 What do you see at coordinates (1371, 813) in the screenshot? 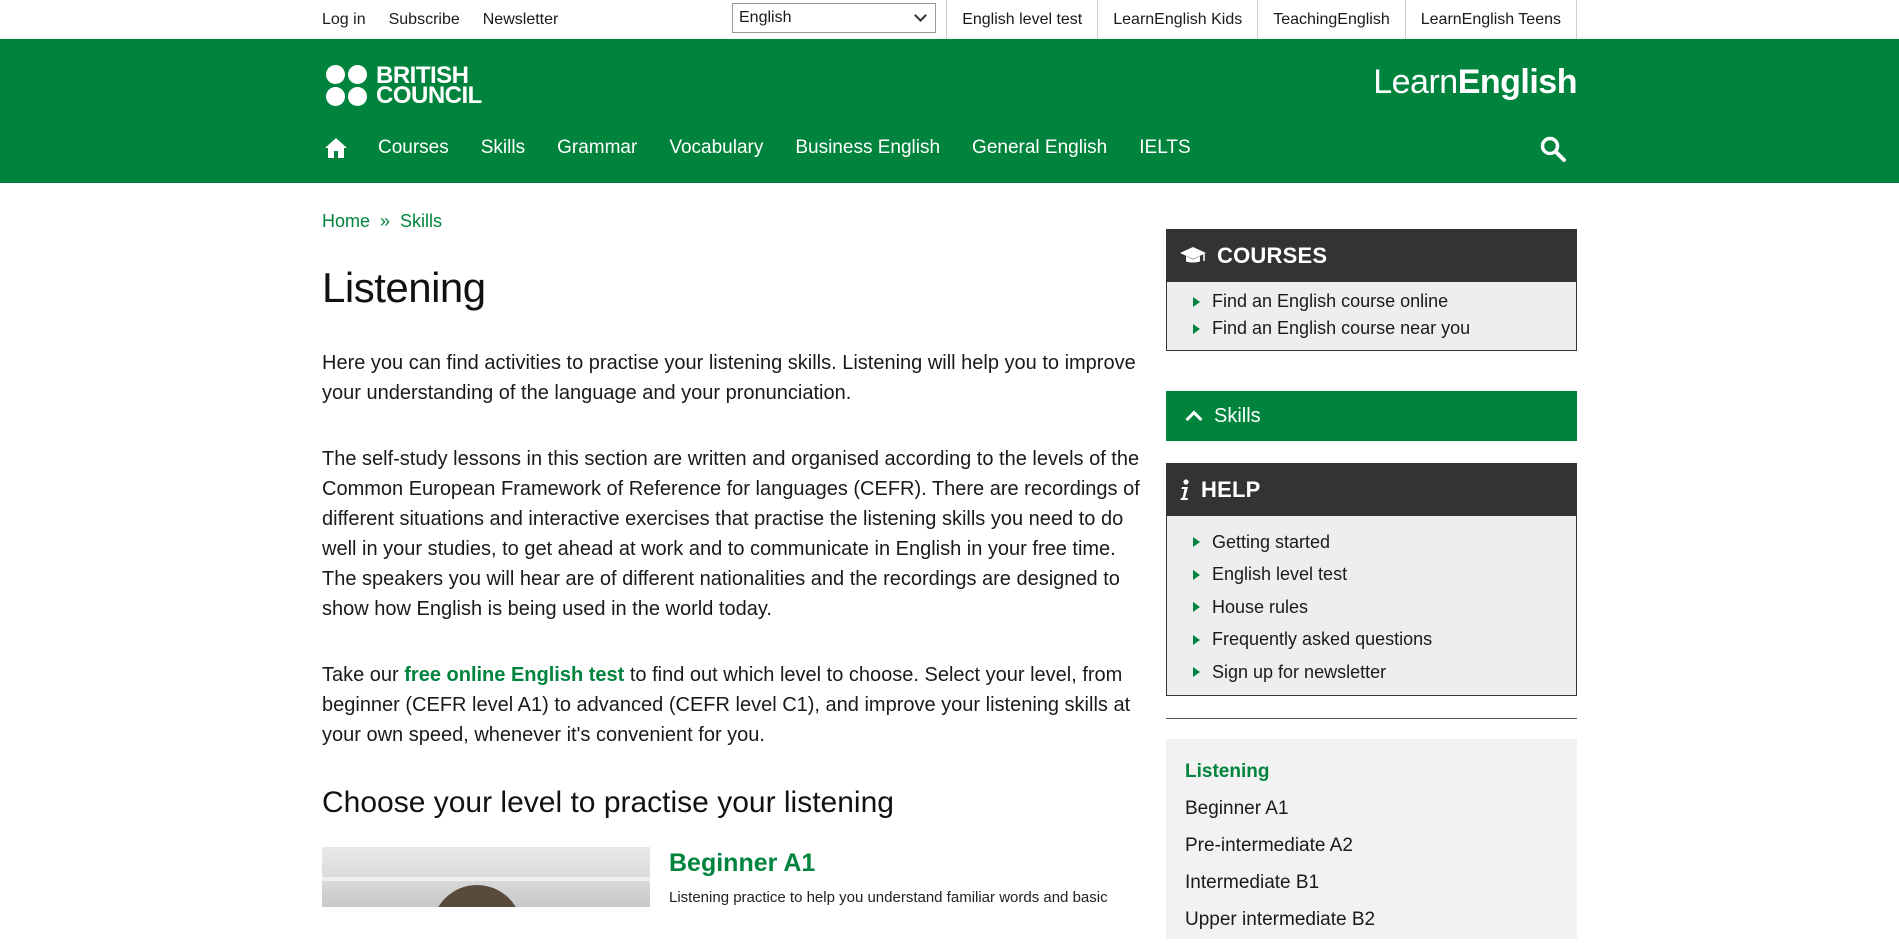
I see `level-link-a1: Beginner A1` at bounding box center [1371, 813].